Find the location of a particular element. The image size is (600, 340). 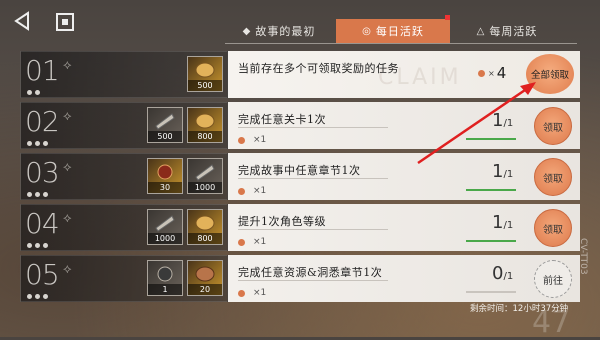

row-left-panel: 04 ⟡ 1000 800 is located at coordinates (124, 227).